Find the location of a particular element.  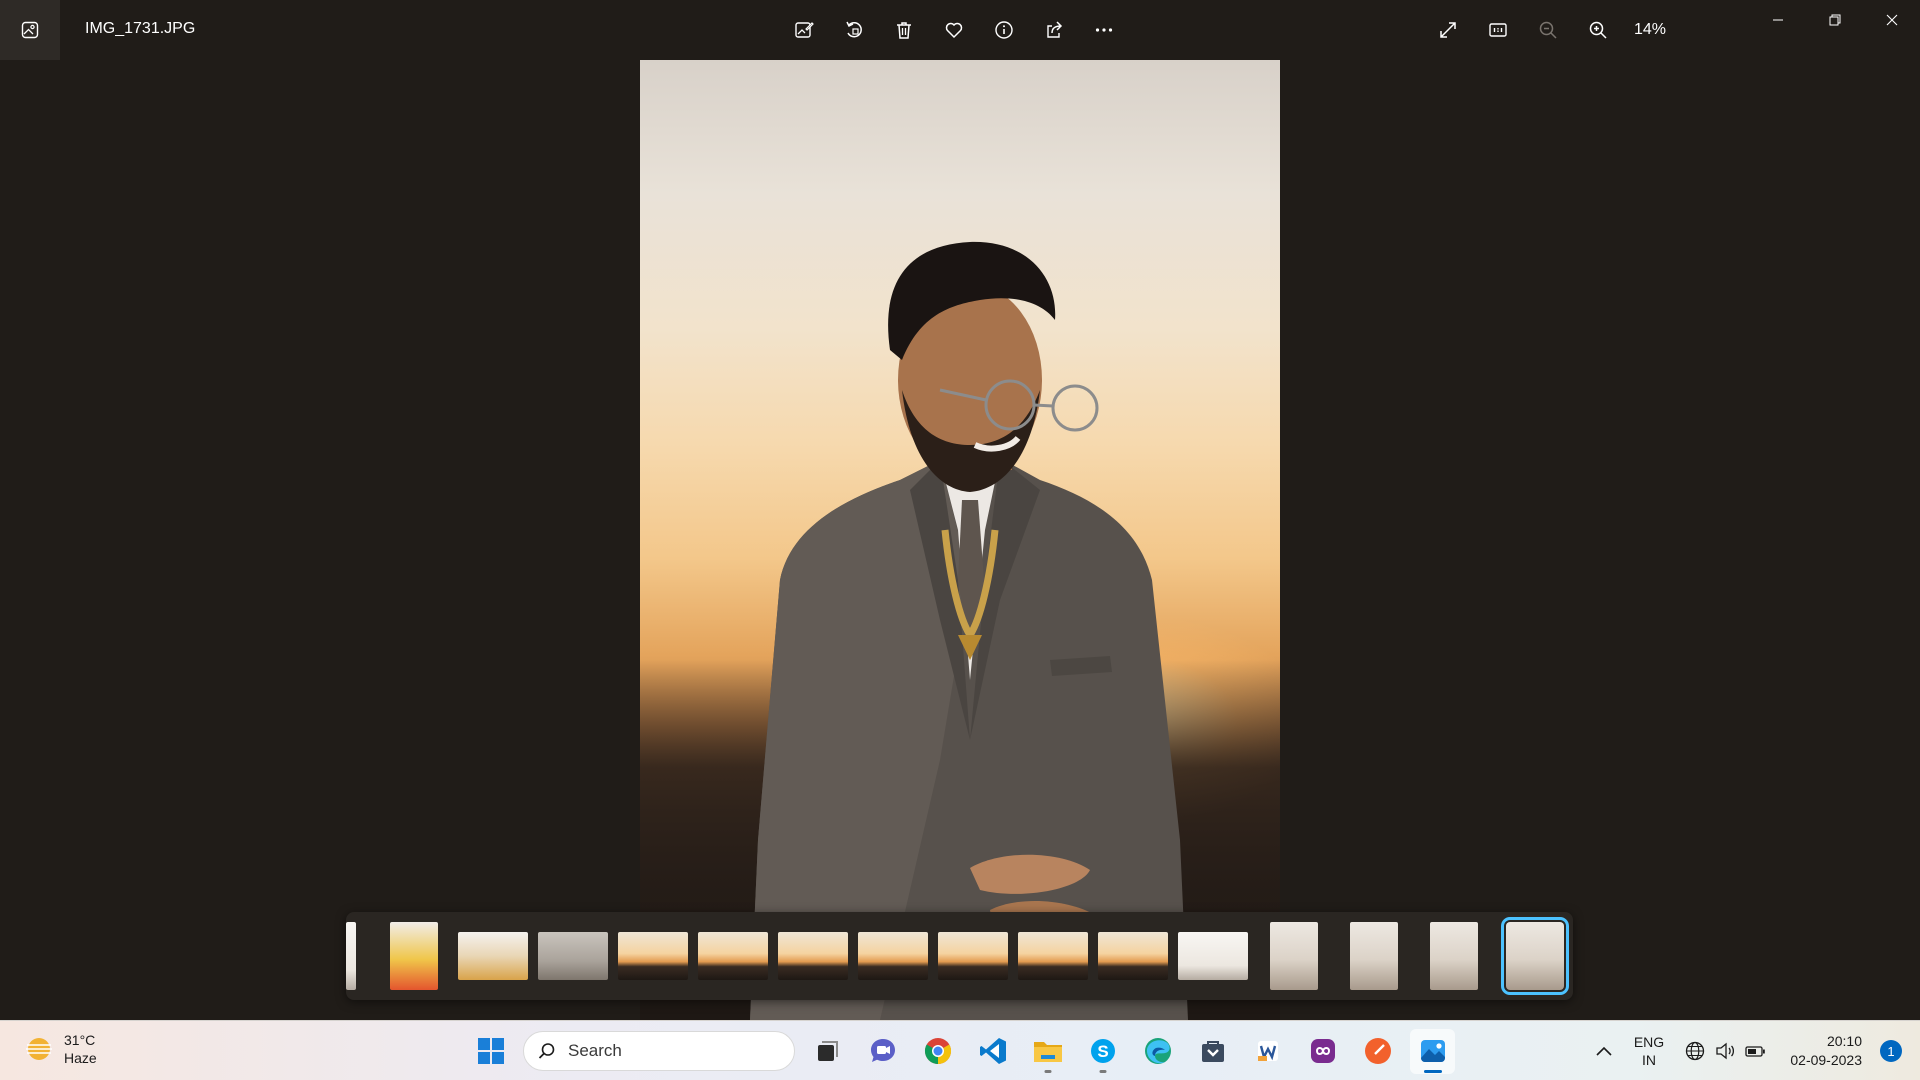

running-indicator is located at coordinates (1102, 1071).